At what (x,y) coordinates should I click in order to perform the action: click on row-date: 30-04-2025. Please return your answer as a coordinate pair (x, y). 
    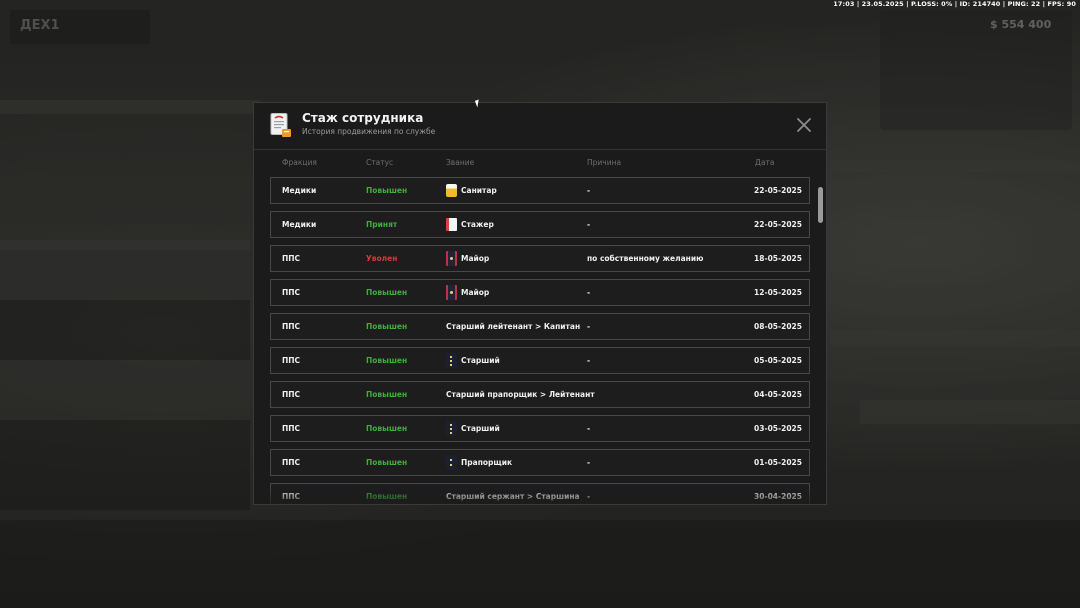
    Looking at the image, I should click on (778, 496).